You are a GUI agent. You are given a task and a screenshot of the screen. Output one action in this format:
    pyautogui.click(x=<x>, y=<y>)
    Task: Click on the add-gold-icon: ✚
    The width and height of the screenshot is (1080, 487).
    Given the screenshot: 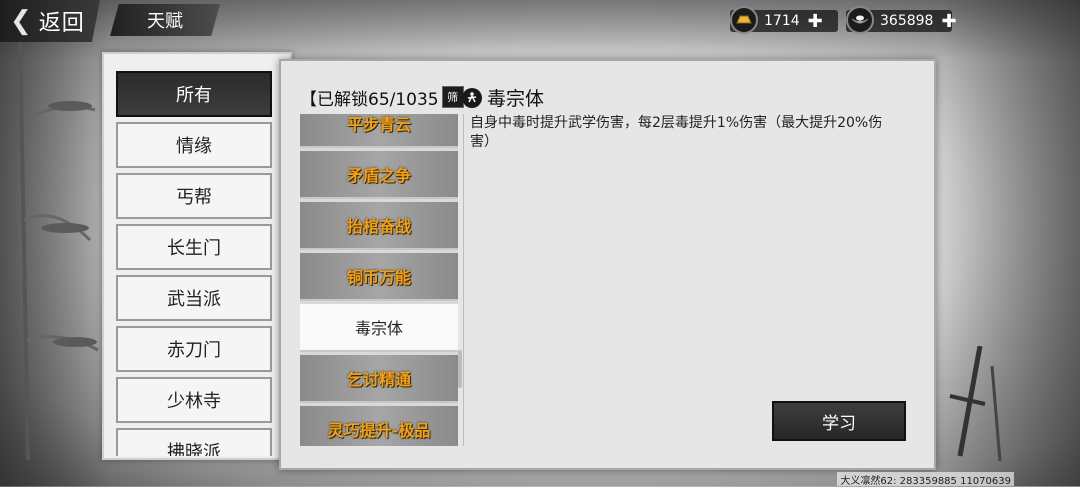 What is the action you would take?
    pyautogui.click(x=815, y=21)
    